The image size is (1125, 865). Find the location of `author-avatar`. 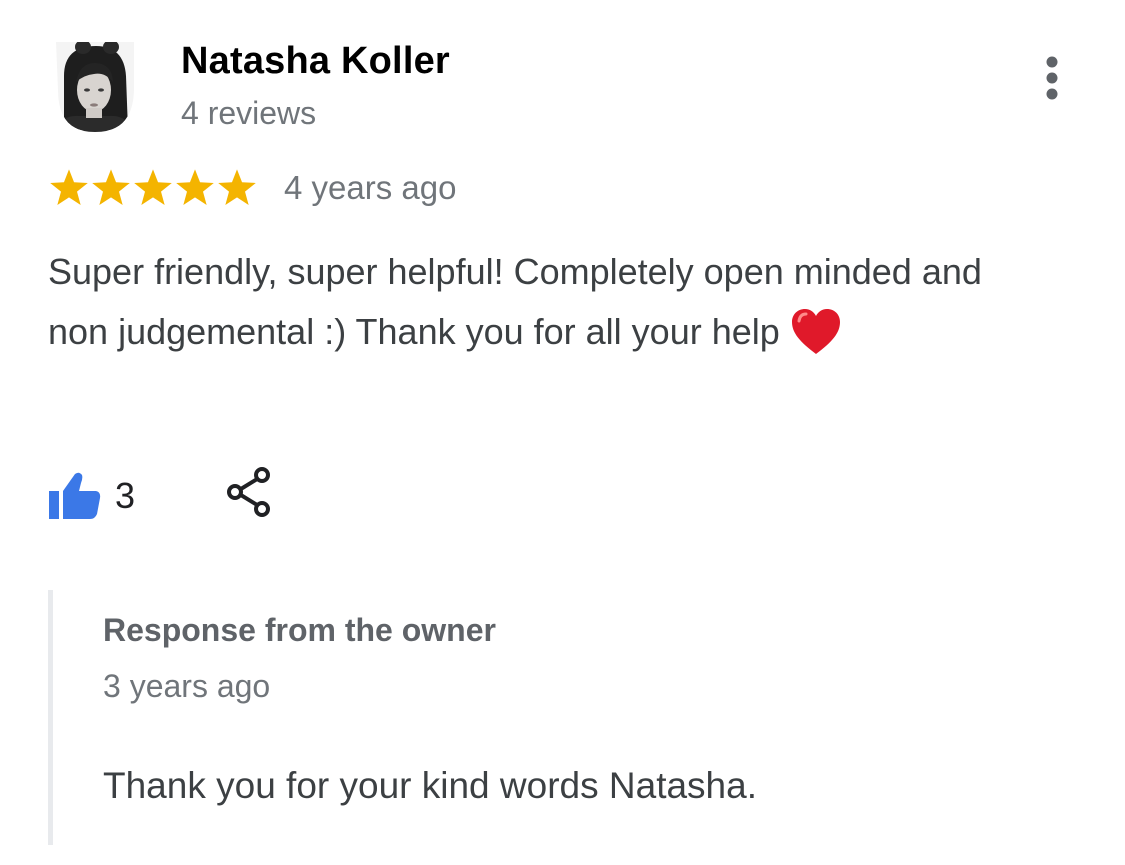

author-avatar is located at coordinates (95, 86).